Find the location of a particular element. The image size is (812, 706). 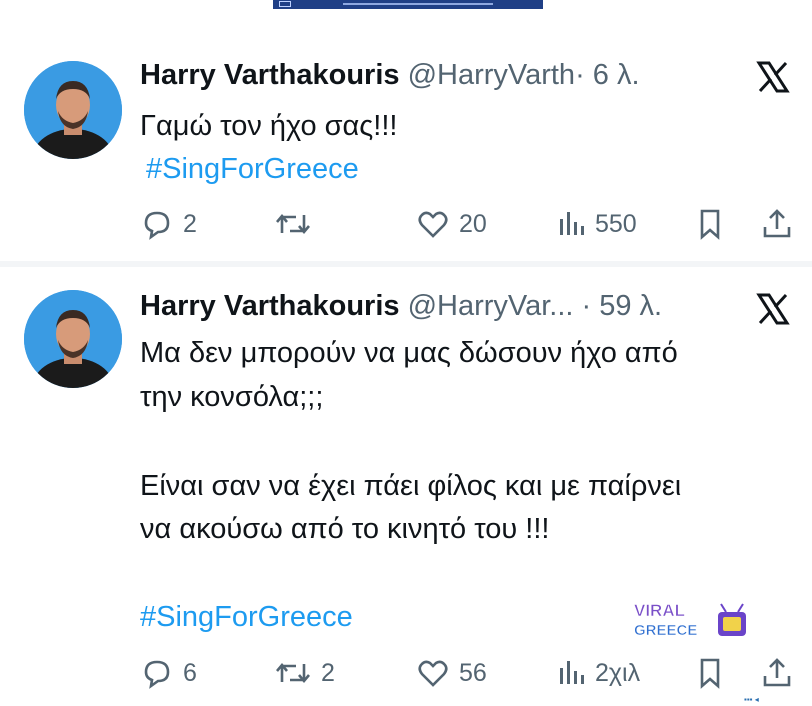

watermark-line2: GREECE is located at coordinates (665, 630).